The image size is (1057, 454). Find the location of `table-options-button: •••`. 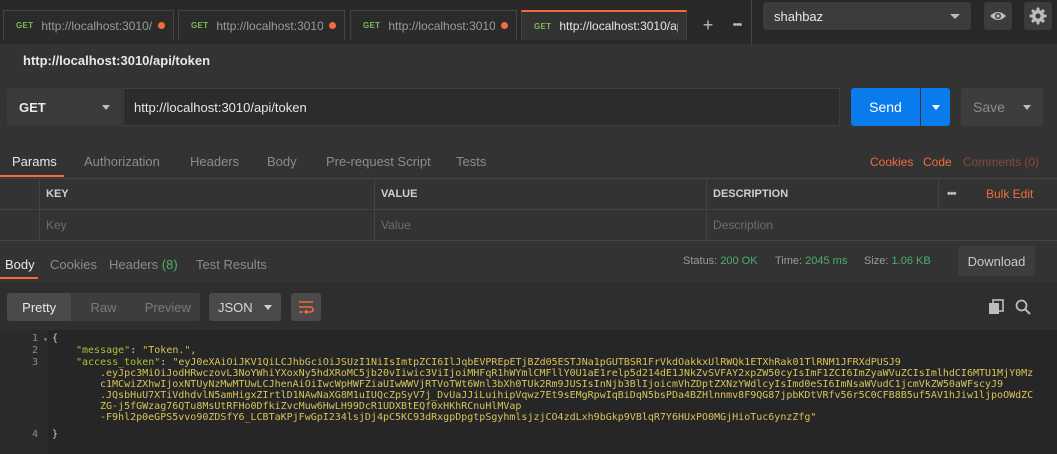

table-options-button: ••• is located at coordinates (952, 194).